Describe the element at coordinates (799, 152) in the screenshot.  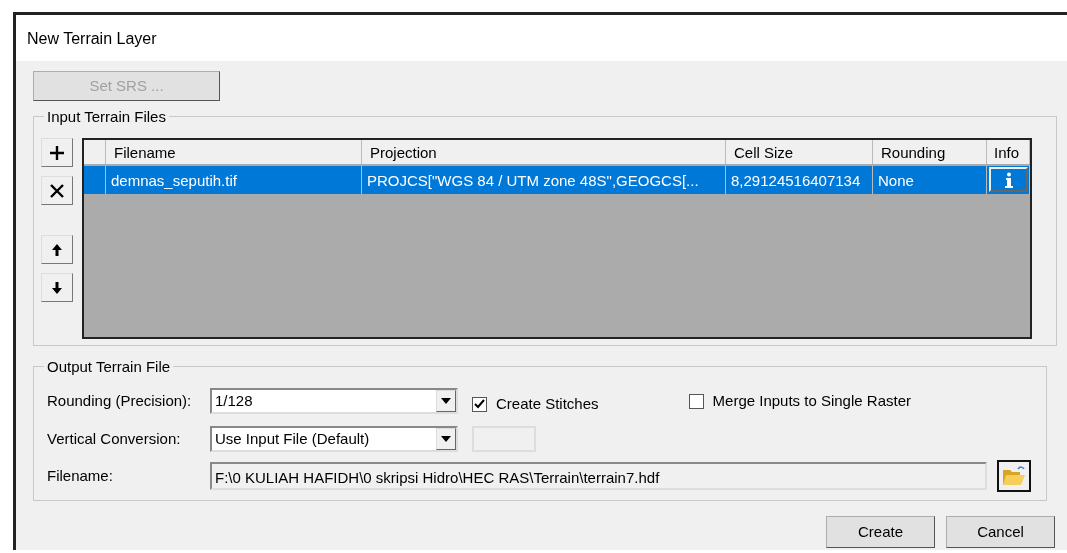
I see `column-header: Cell Size` at that location.